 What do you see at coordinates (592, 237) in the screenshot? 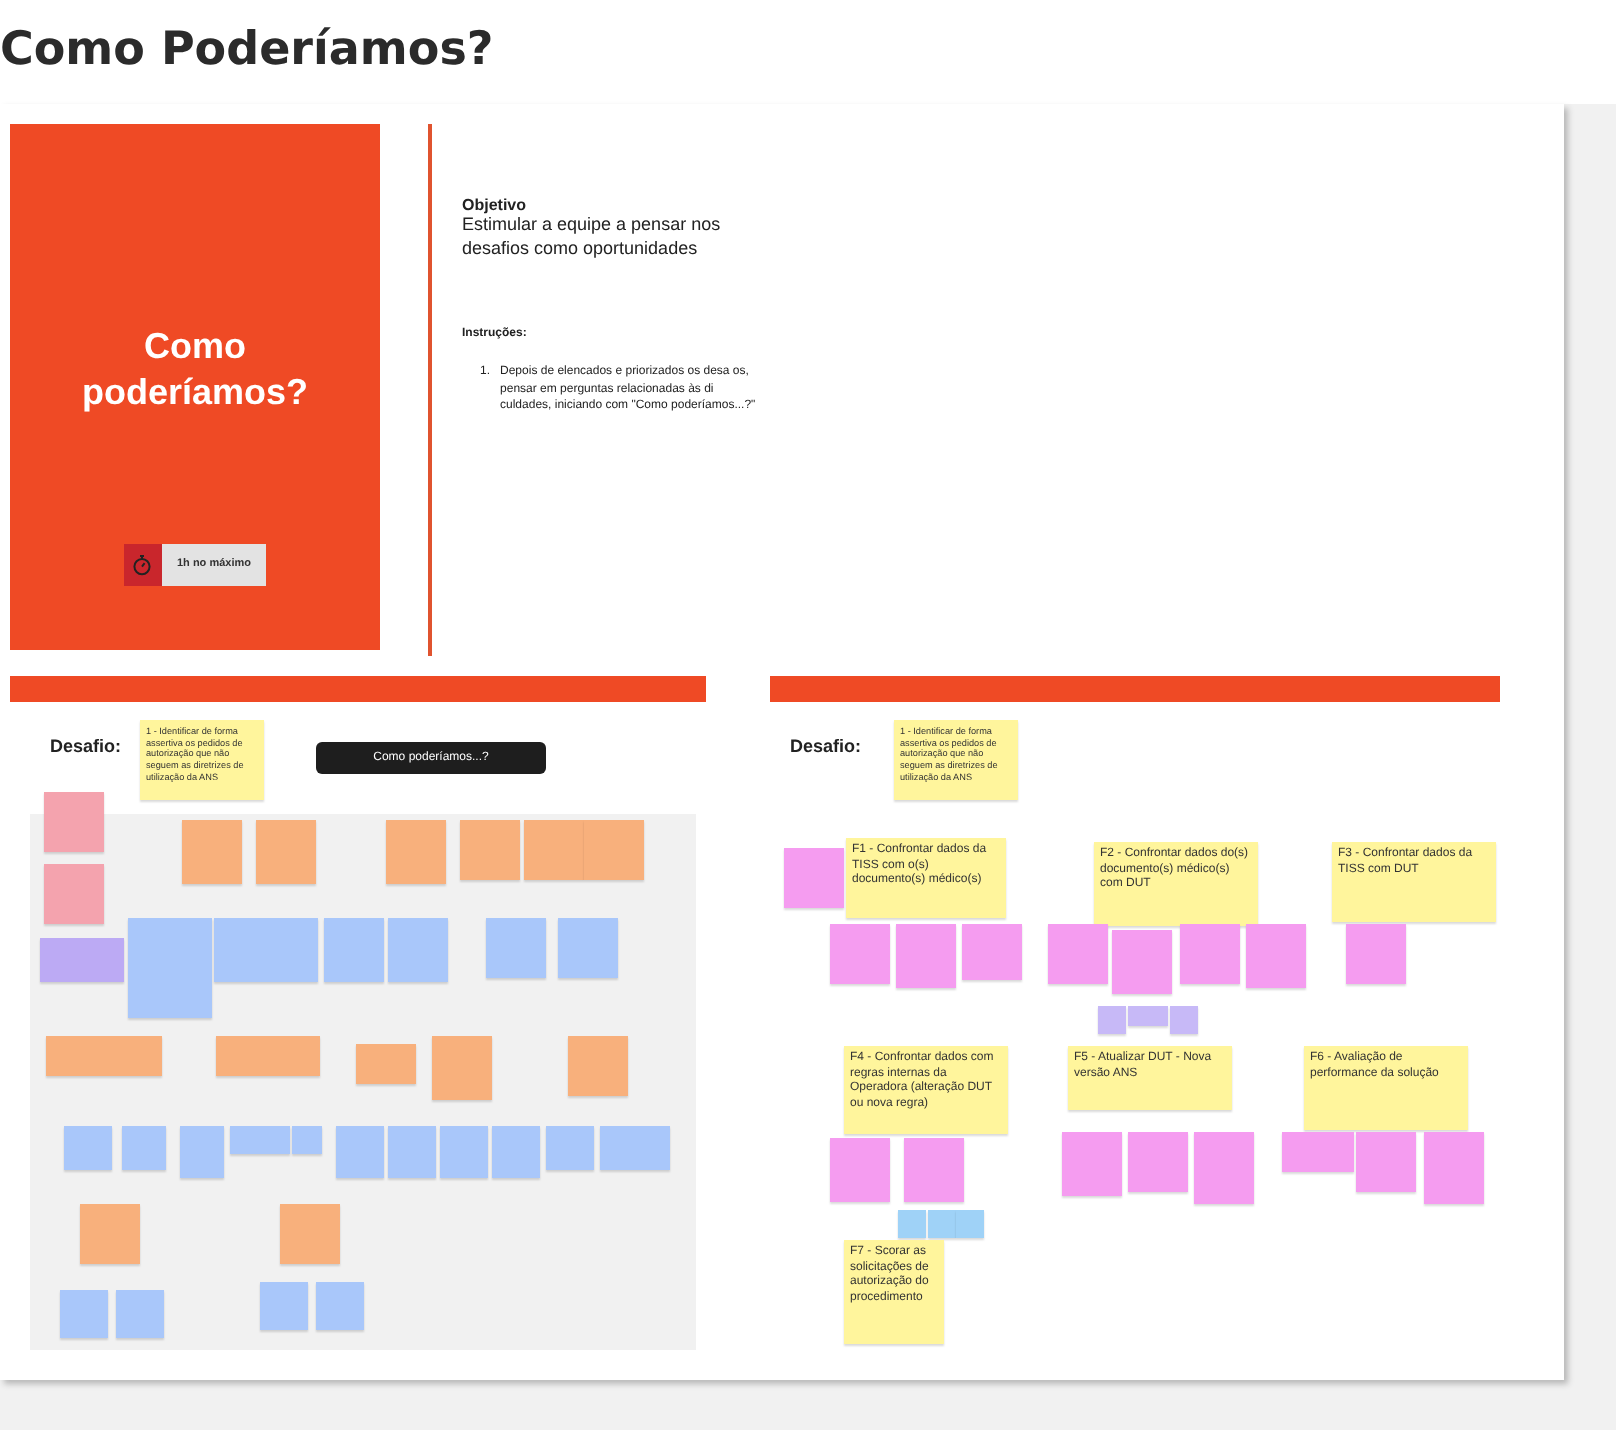
I see `objective-text: Estimular a equipe a pensar nos desafios como oportunidades` at bounding box center [592, 237].